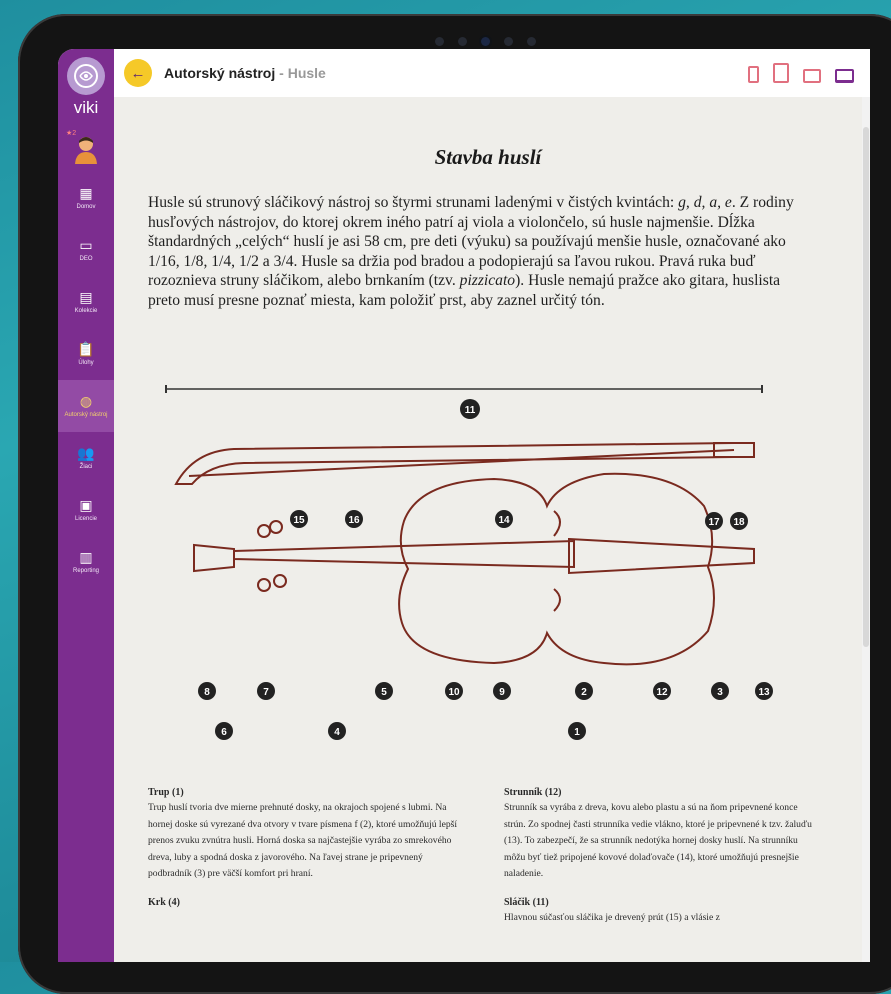  I want to click on sidebar-item-domov: ▦ Domov, so click(86, 198).